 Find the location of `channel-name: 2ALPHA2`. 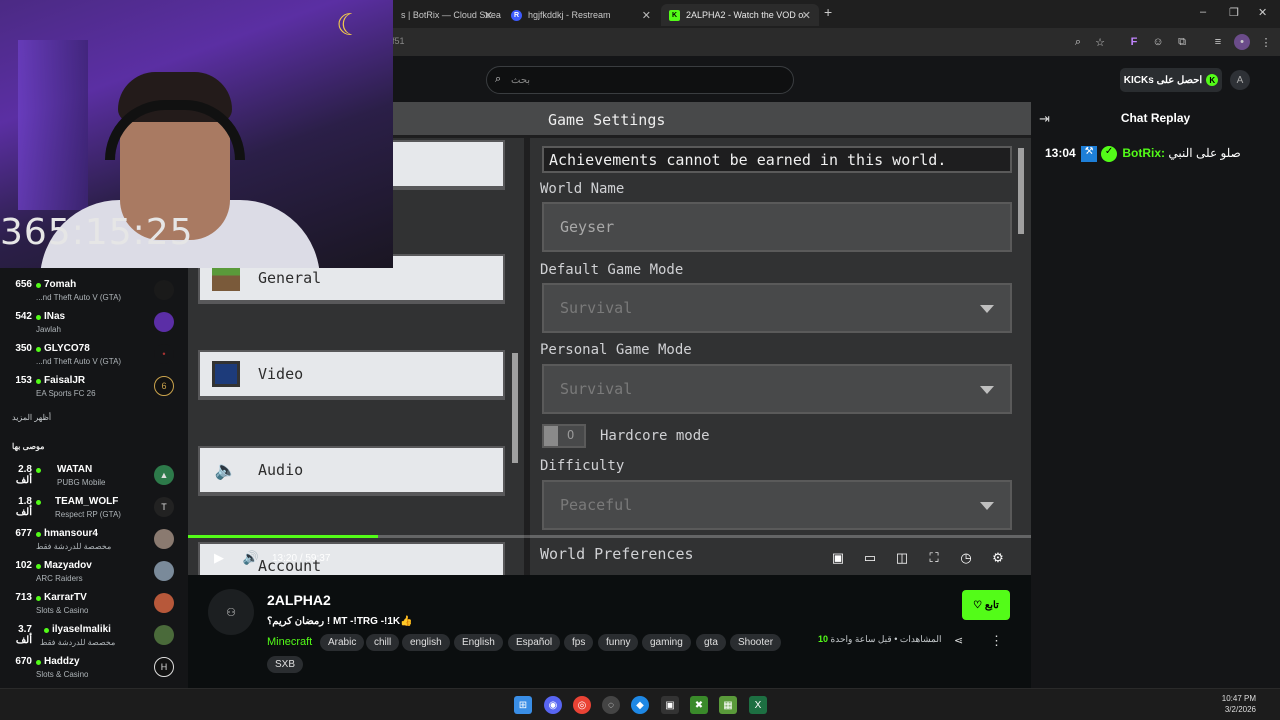

channel-name: 2ALPHA2 is located at coordinates (299, 600).